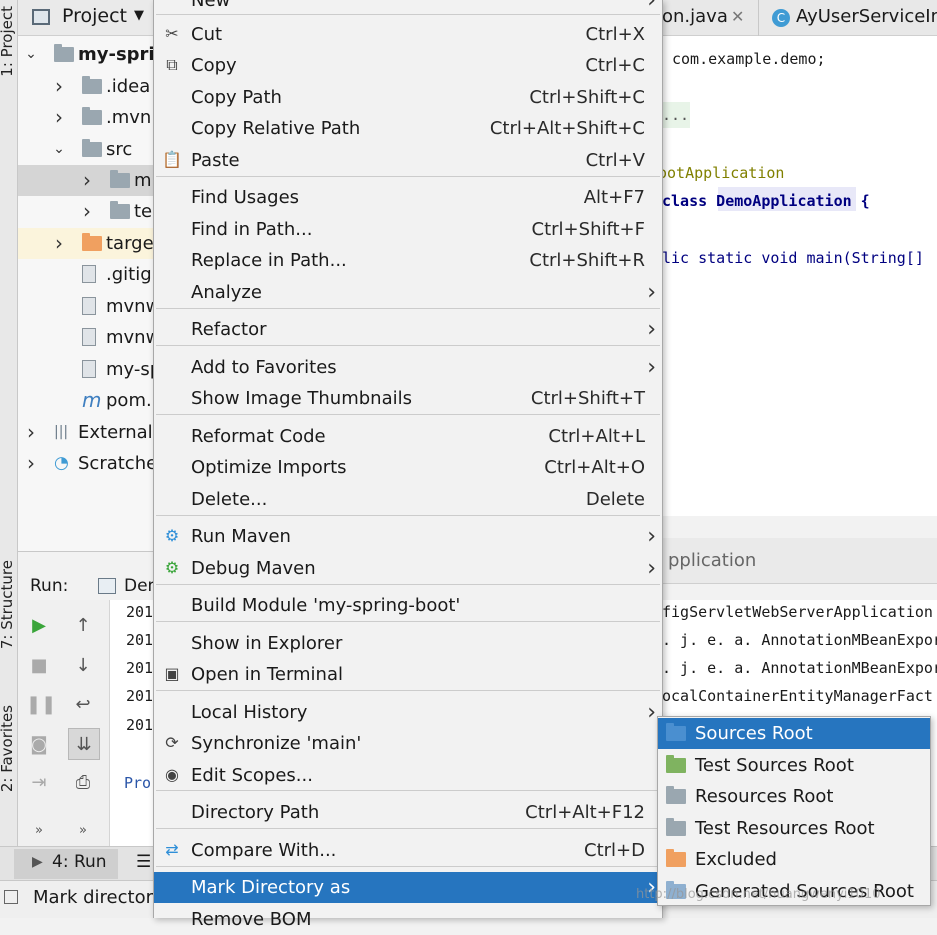  What do you see at coordinates (92, 400) in the screenshot?
I see `maven-icon: m` at bounding box center [92, 400].